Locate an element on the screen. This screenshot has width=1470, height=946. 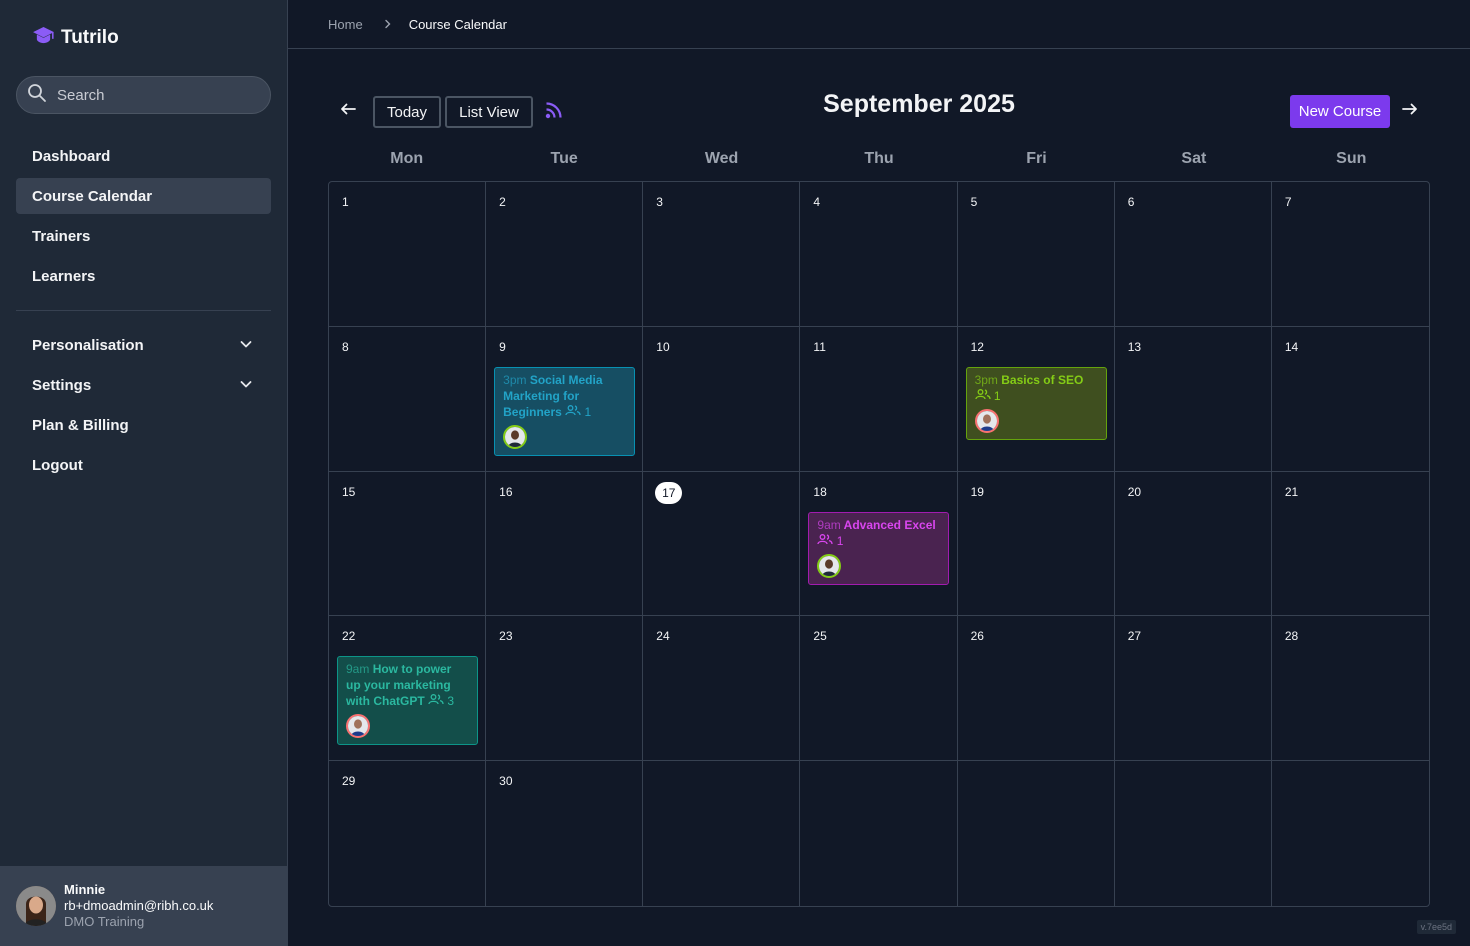
calendar-day-cell: 25 is located at coordinates (879, 689).